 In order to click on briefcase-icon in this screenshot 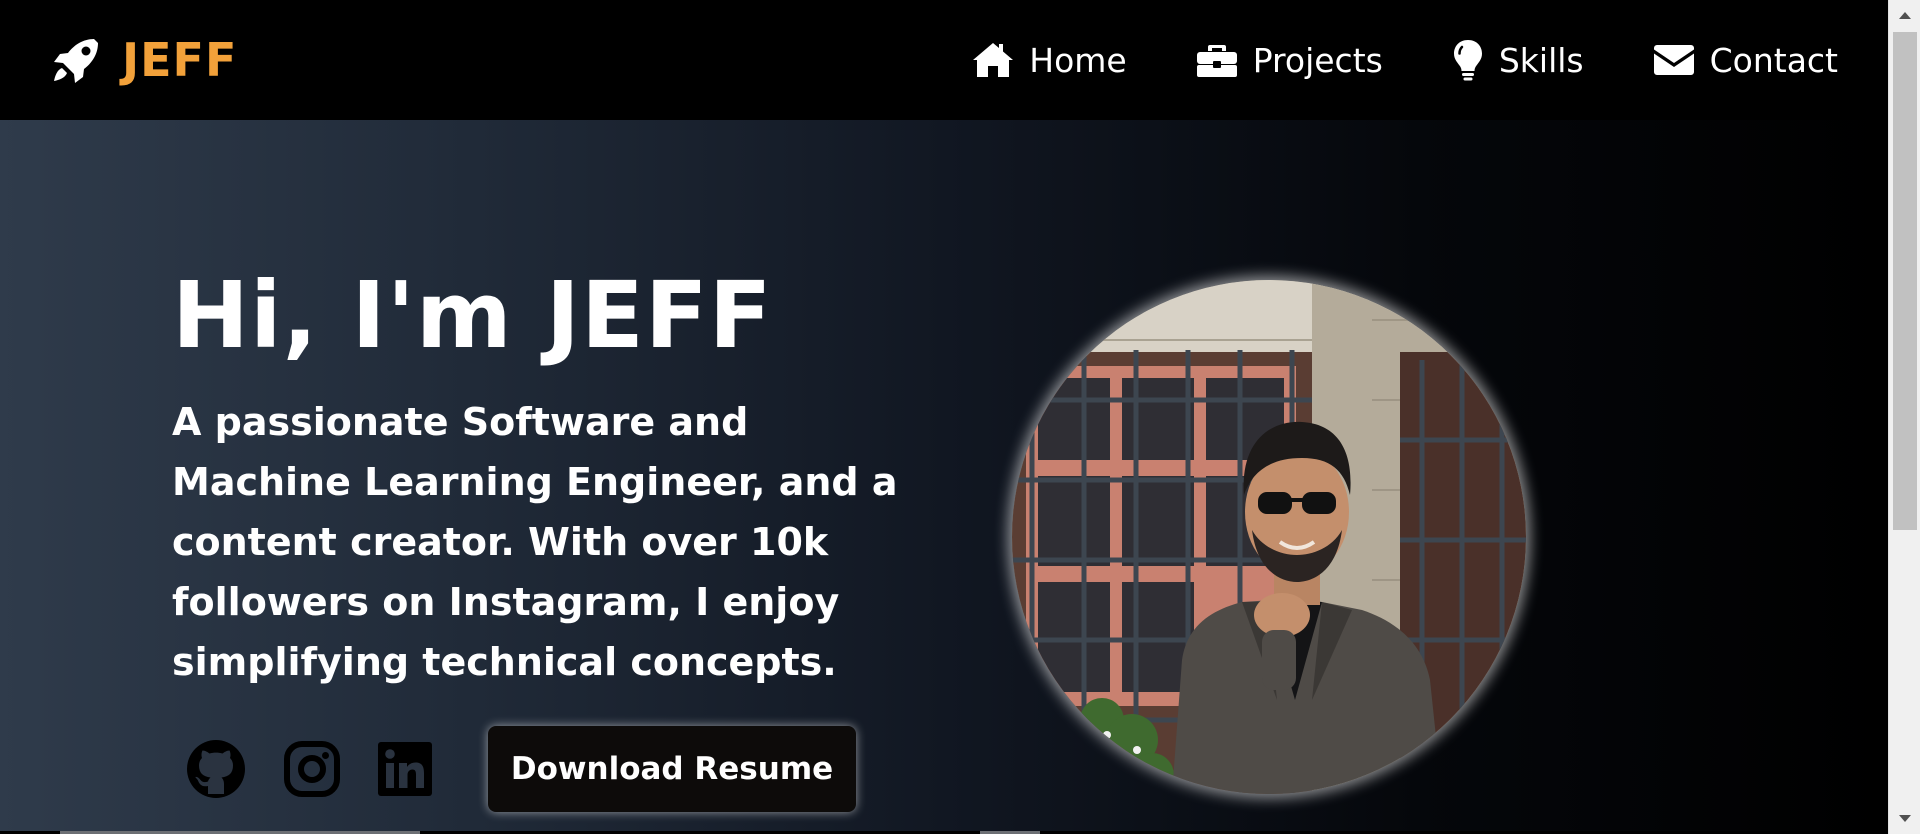, I will do `click(1217, 60)`.